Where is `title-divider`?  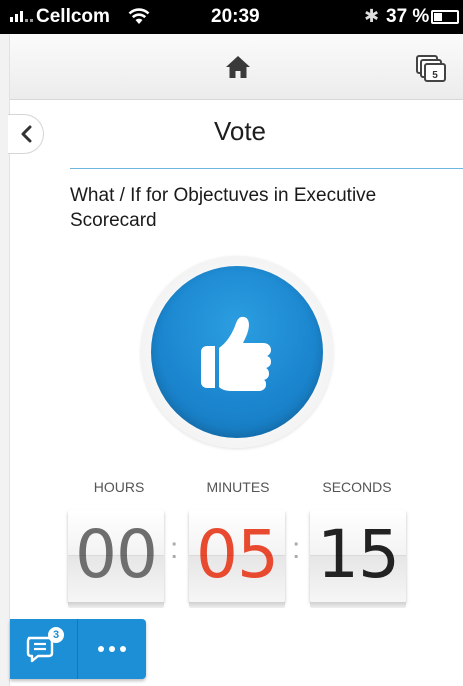
title-divider is located at coordinates (266, 168).